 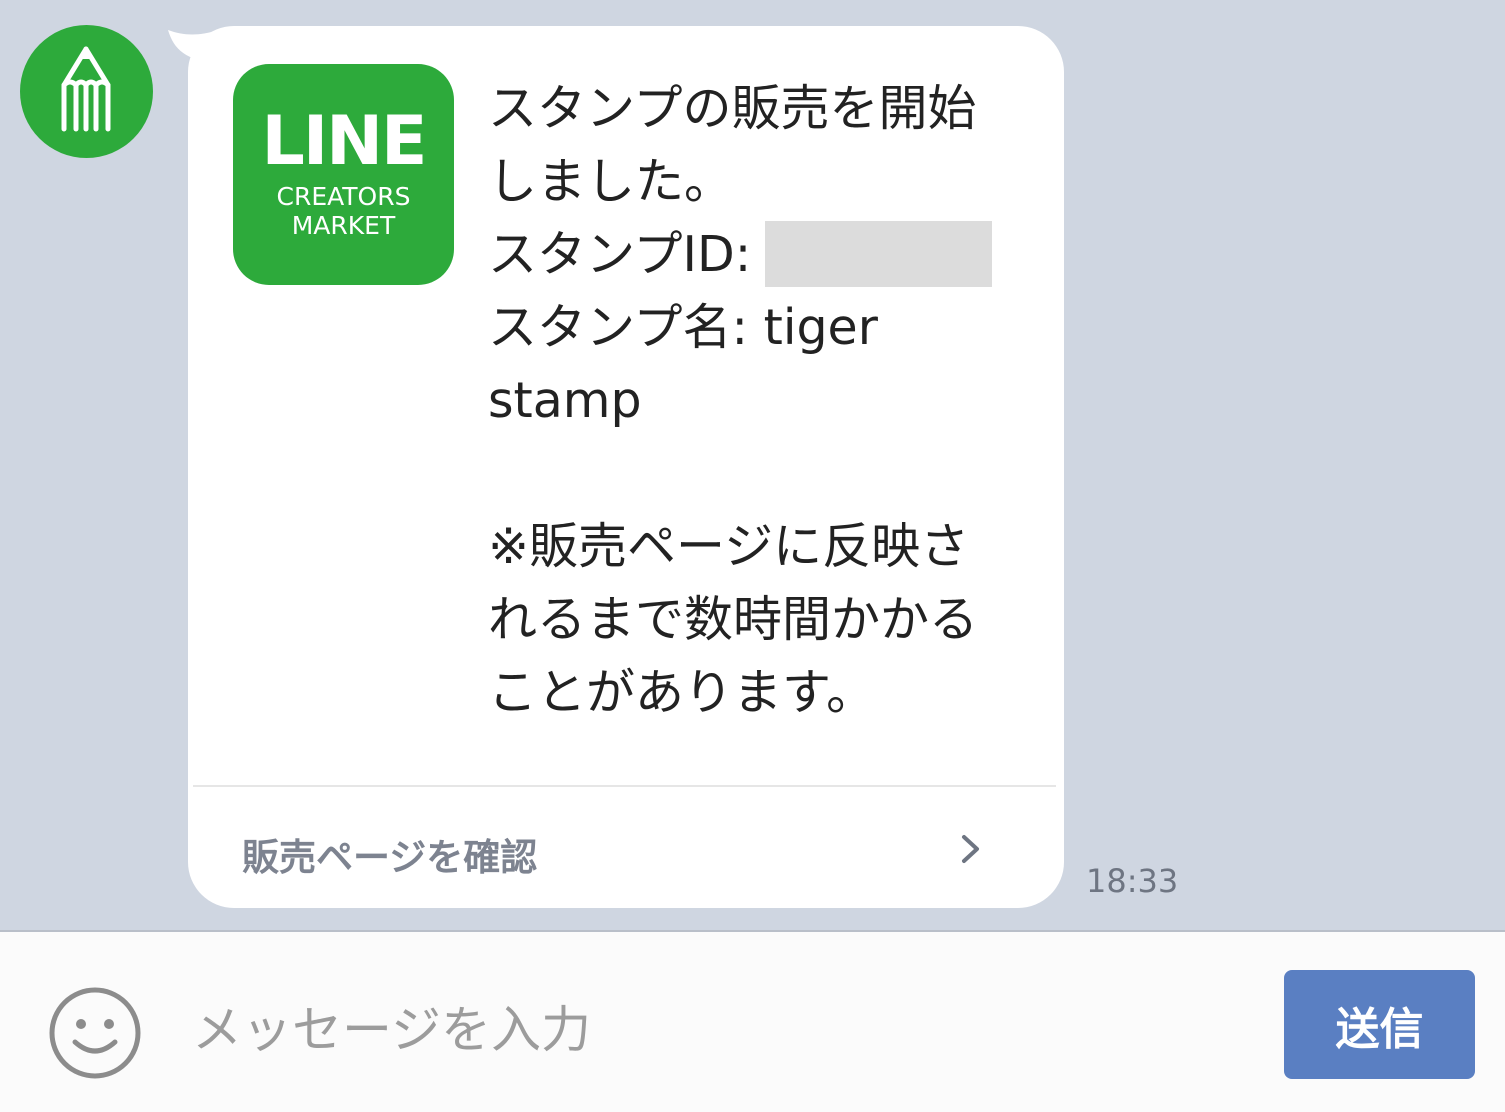 What do you see at coordinates (343, 196) in the screenshot?
I see `logo-subtitle-line-1: CREATORS` at bounding box center [343, 196].